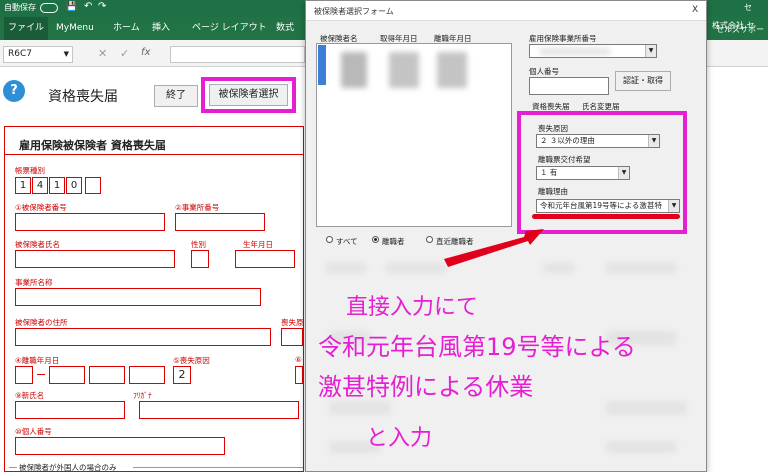  What do you see at coordinates (147, 375) in the screenshot?
I see `leave-date-day-field` at bounding box center [147, 375].